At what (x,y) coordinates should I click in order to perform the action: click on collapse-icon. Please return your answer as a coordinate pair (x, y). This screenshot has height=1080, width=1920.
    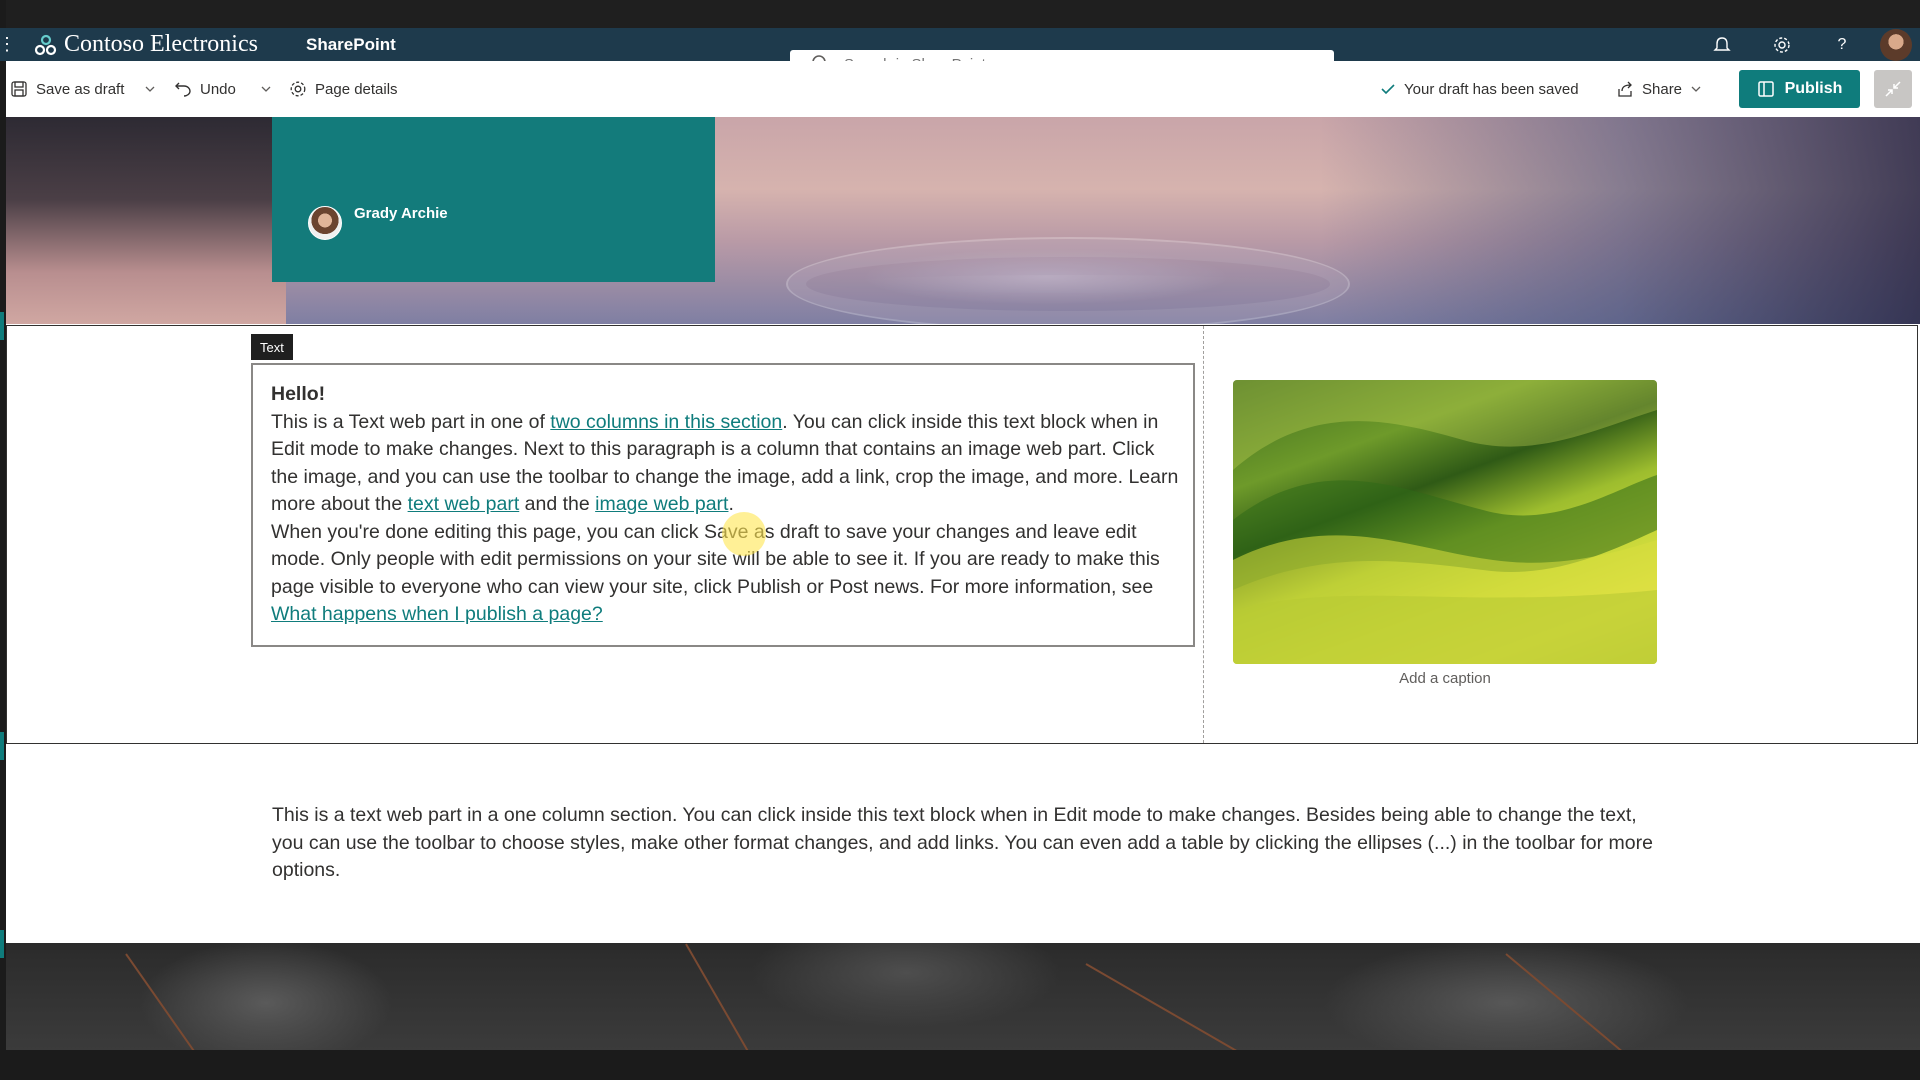
    Looking at the image, I should click on (1893, 89).